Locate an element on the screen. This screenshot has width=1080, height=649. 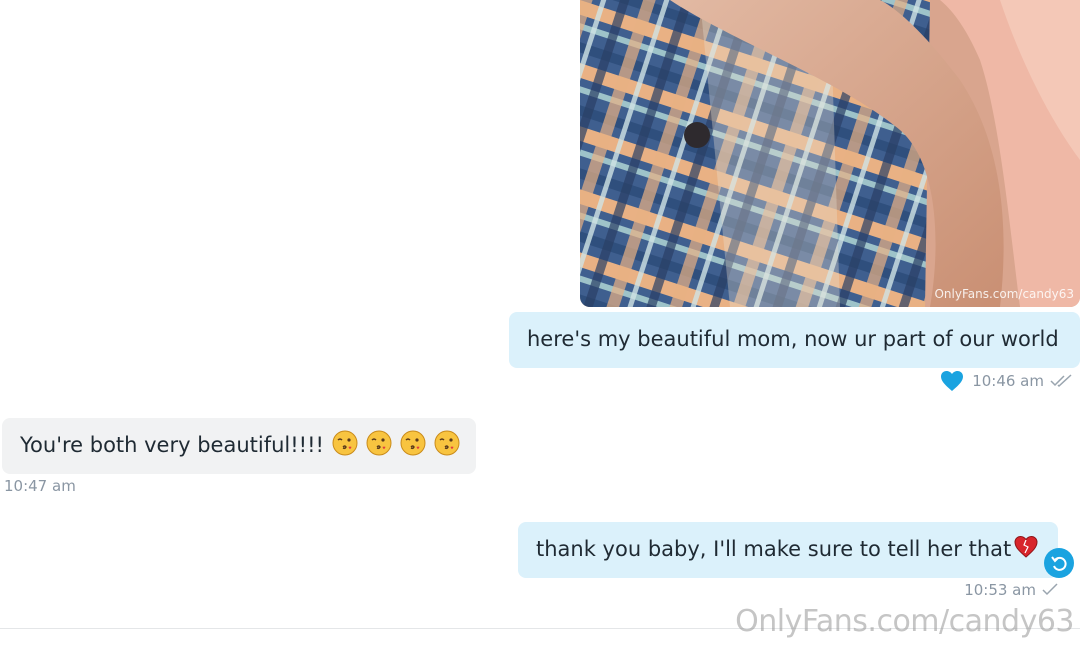
check-icon is located at coordinates (1050, 590).